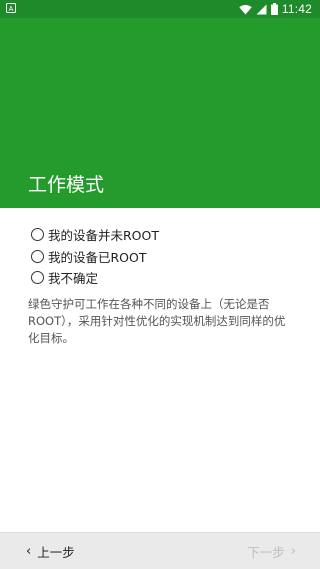  I want to click on next-button-label: 下一步, so click(266, 552).